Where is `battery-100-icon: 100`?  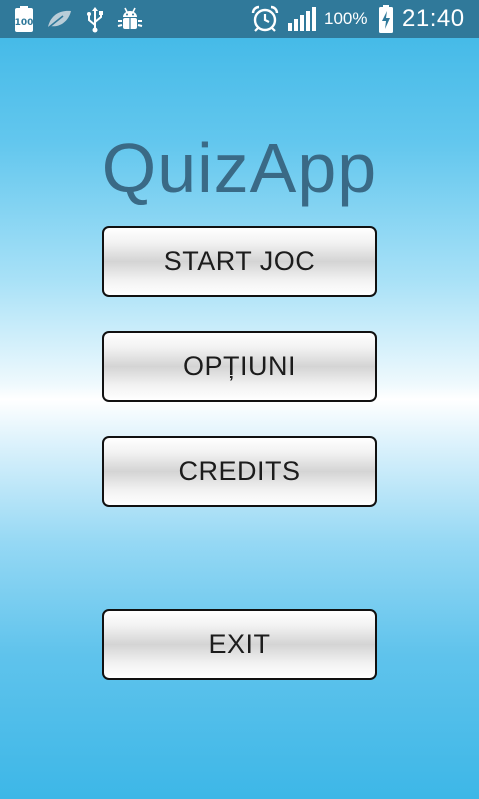 battery-100-icon: 100 is located at coordinates (24, 19).